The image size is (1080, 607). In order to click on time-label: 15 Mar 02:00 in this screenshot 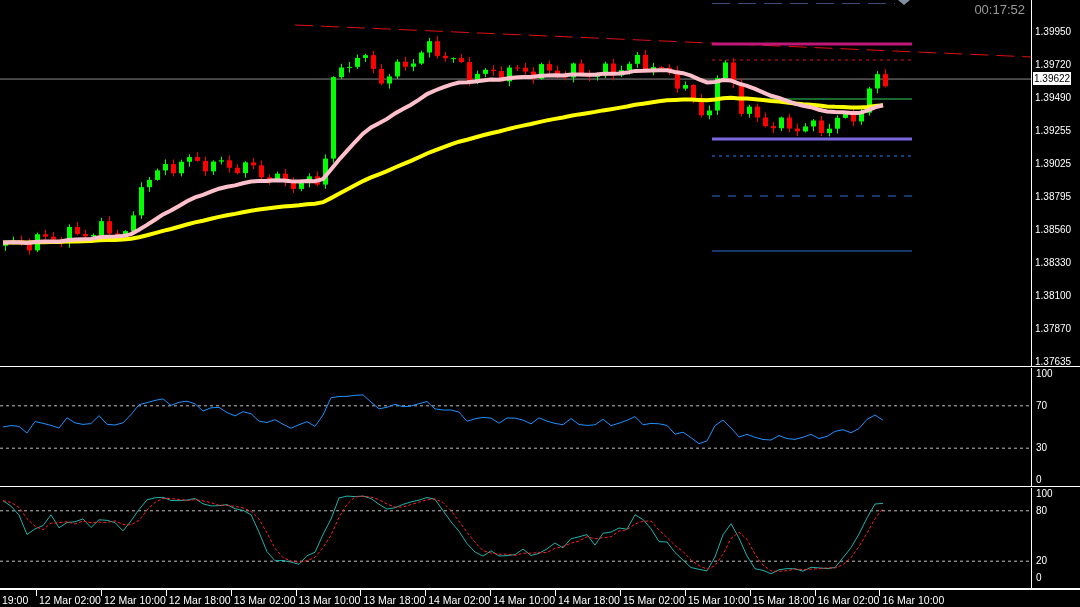, I will do `click(653, 600)`.